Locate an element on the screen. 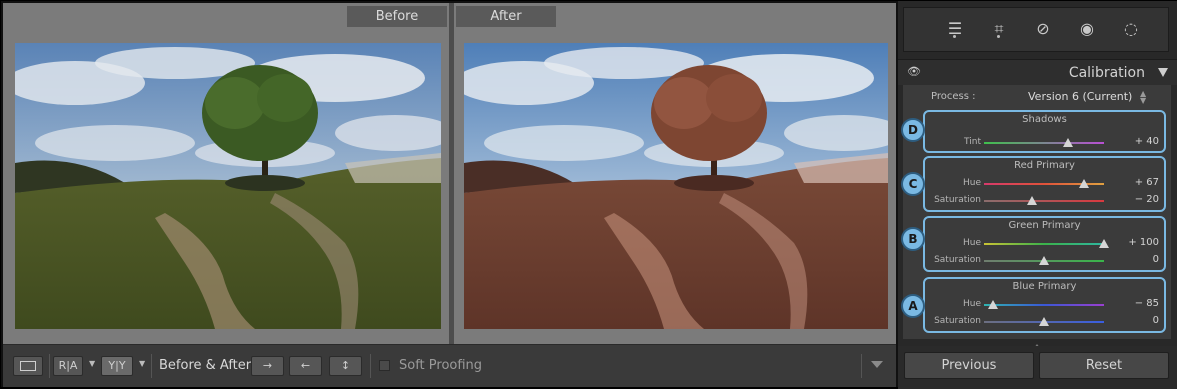 Image resolution: width=1177 pixels, height=389 pixels. arrow-left-icon: ← is located at coordinates (305, 365).